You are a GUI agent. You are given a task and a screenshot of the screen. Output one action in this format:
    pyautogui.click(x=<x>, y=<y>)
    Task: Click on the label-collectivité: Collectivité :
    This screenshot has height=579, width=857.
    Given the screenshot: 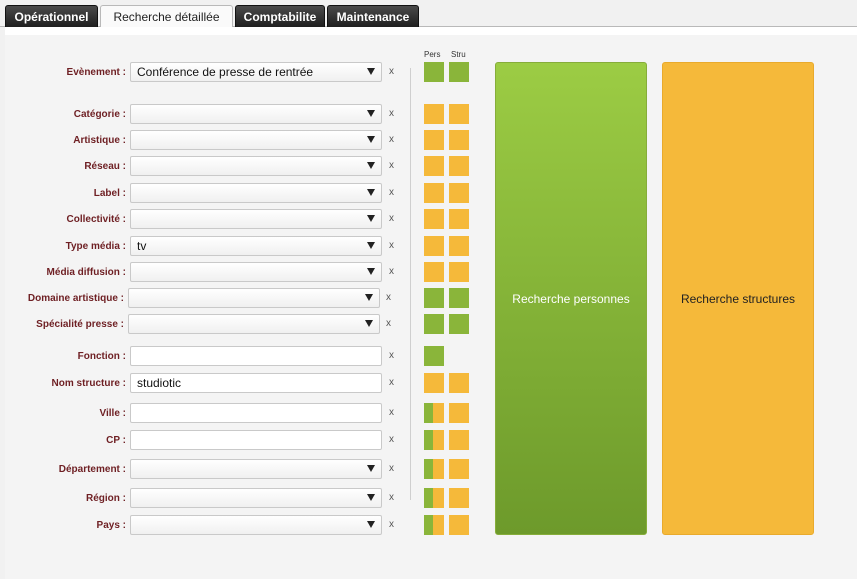 What is the action you would take?
    pyautogui.click(x=96, y=219)
    